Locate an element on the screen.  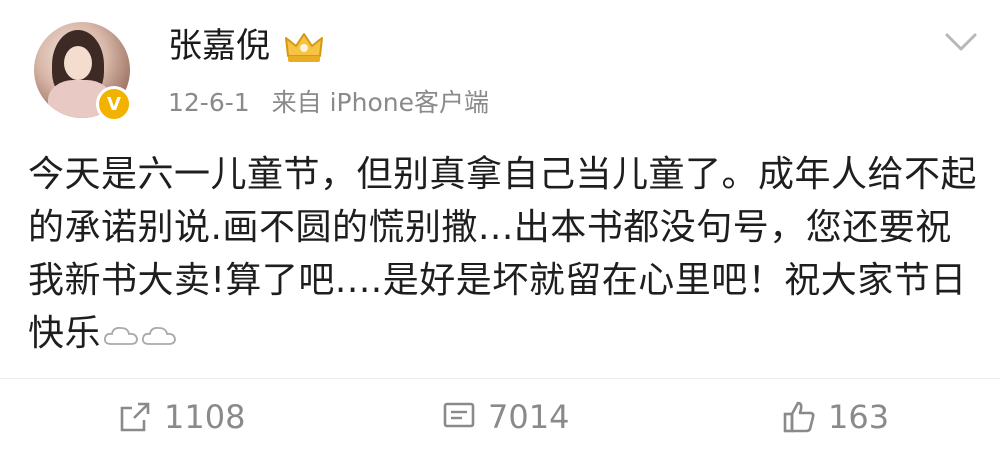
action-bar: 1108 7014 163 is located at coordinates (500, 428).